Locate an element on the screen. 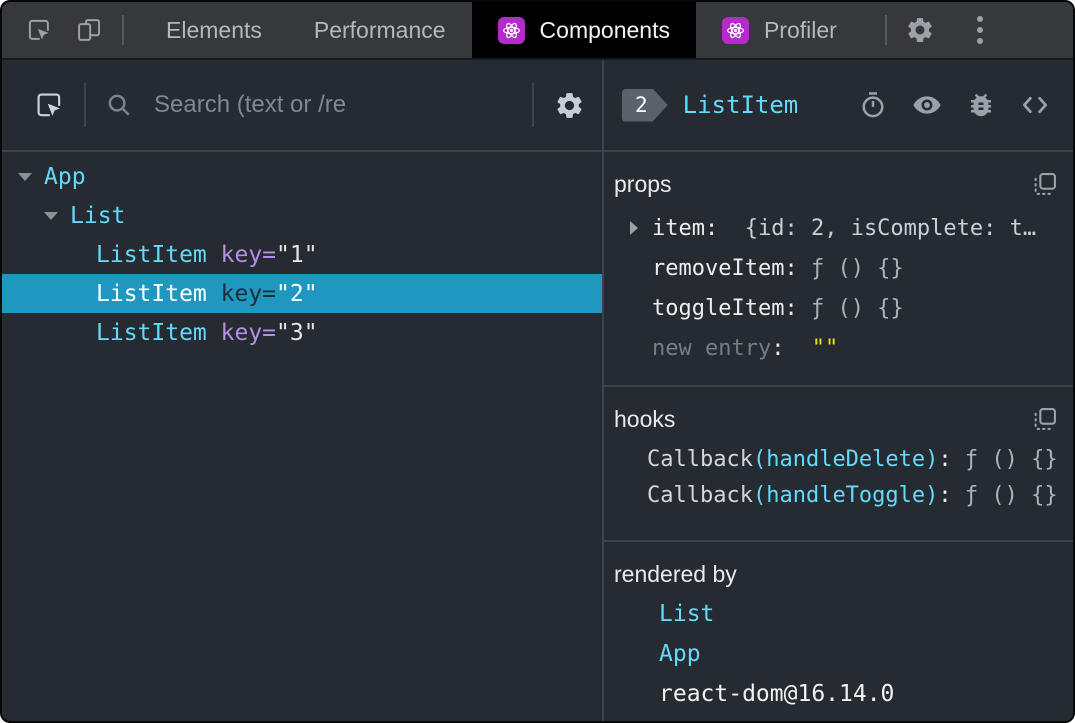 This screenshot has width=1075, height=723. tab-components: Components is located at coordinates (583, 30).